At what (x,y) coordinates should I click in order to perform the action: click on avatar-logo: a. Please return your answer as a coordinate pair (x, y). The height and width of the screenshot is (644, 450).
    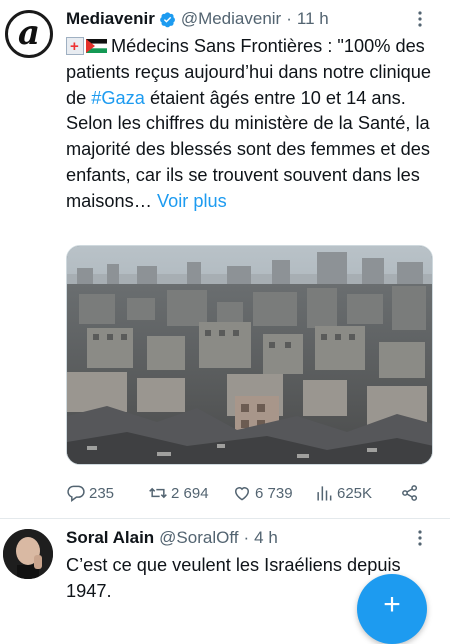
    Looking at the image, I should click on (29, 33).